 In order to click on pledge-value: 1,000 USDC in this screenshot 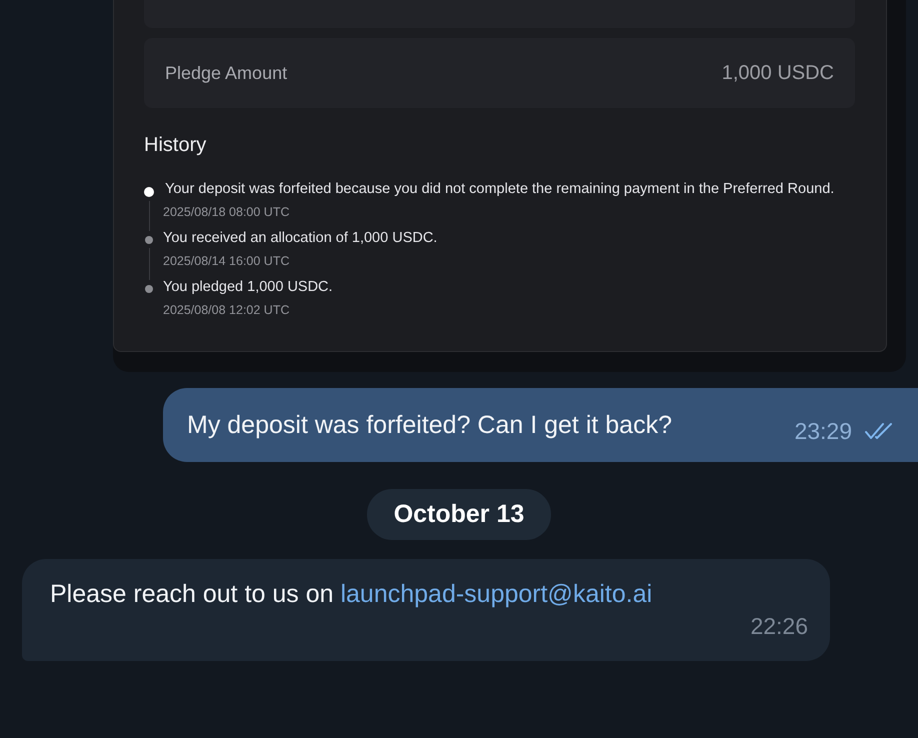, I will do `click(778, 73)`.